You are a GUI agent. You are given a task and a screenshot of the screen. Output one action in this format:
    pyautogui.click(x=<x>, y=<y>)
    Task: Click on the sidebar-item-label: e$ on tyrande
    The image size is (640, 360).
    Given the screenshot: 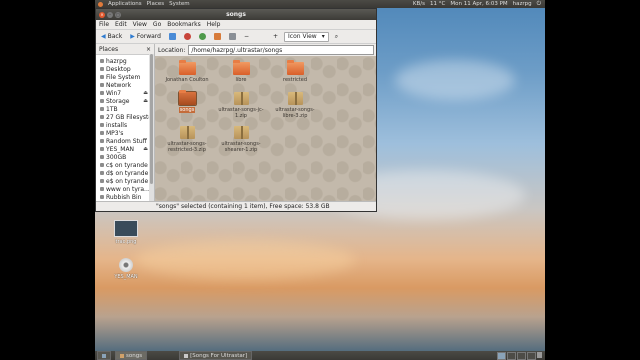 What is the action you would take?
    pyautogui.click(x=127, y=181)
    